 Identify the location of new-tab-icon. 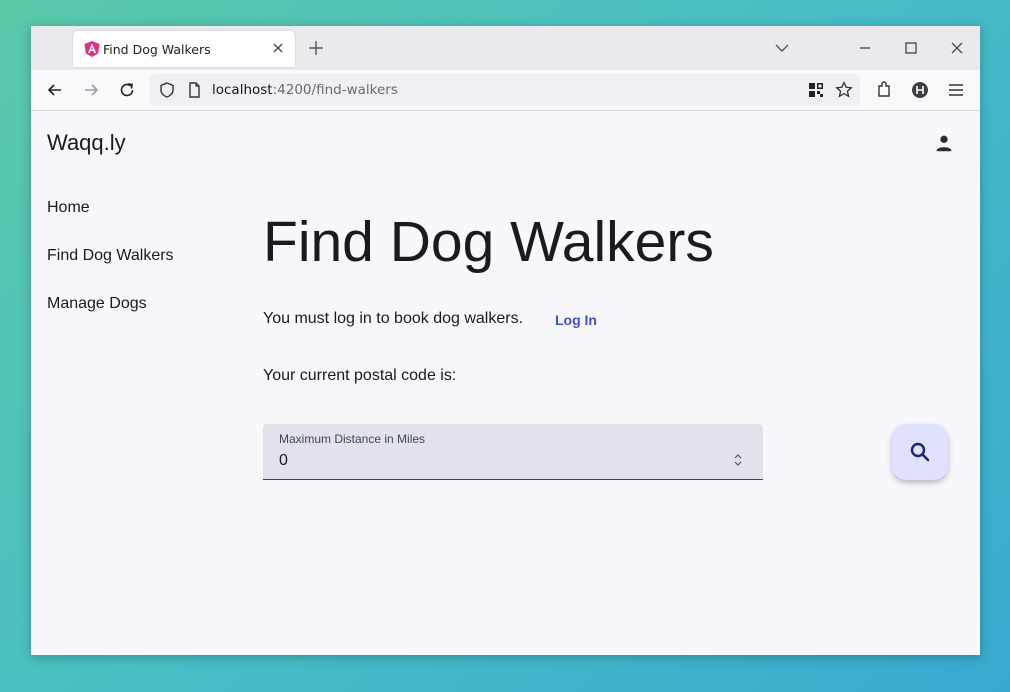
(316, 48).